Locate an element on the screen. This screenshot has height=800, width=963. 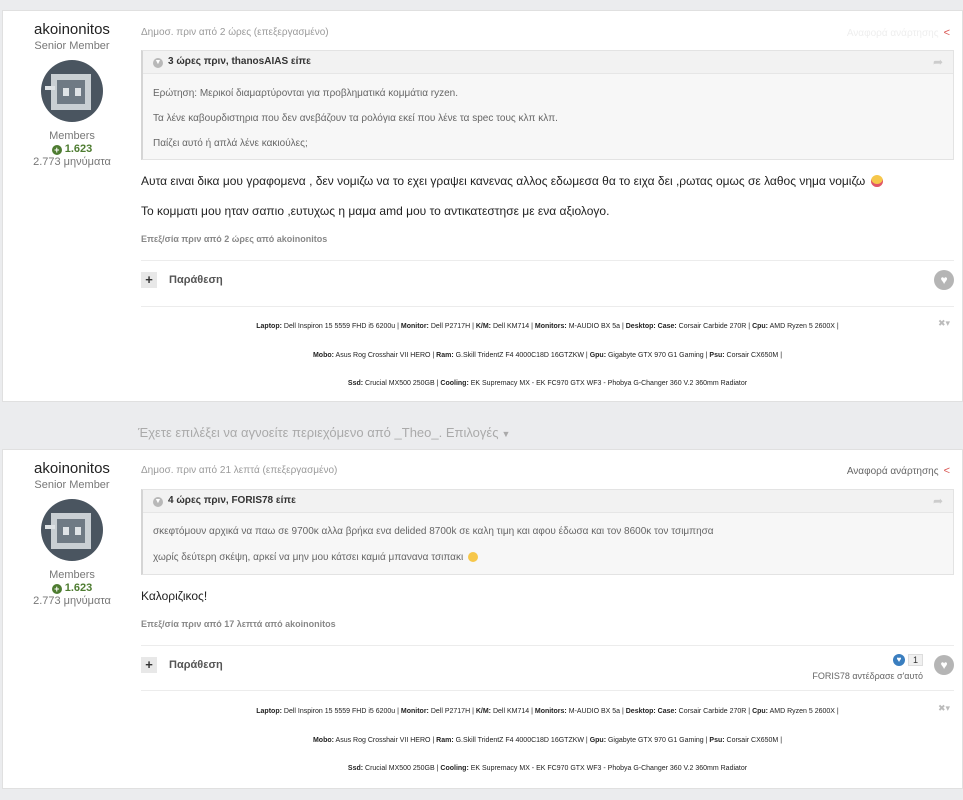
caret-down-icon: ▼ is located at coordinates (506, 434).